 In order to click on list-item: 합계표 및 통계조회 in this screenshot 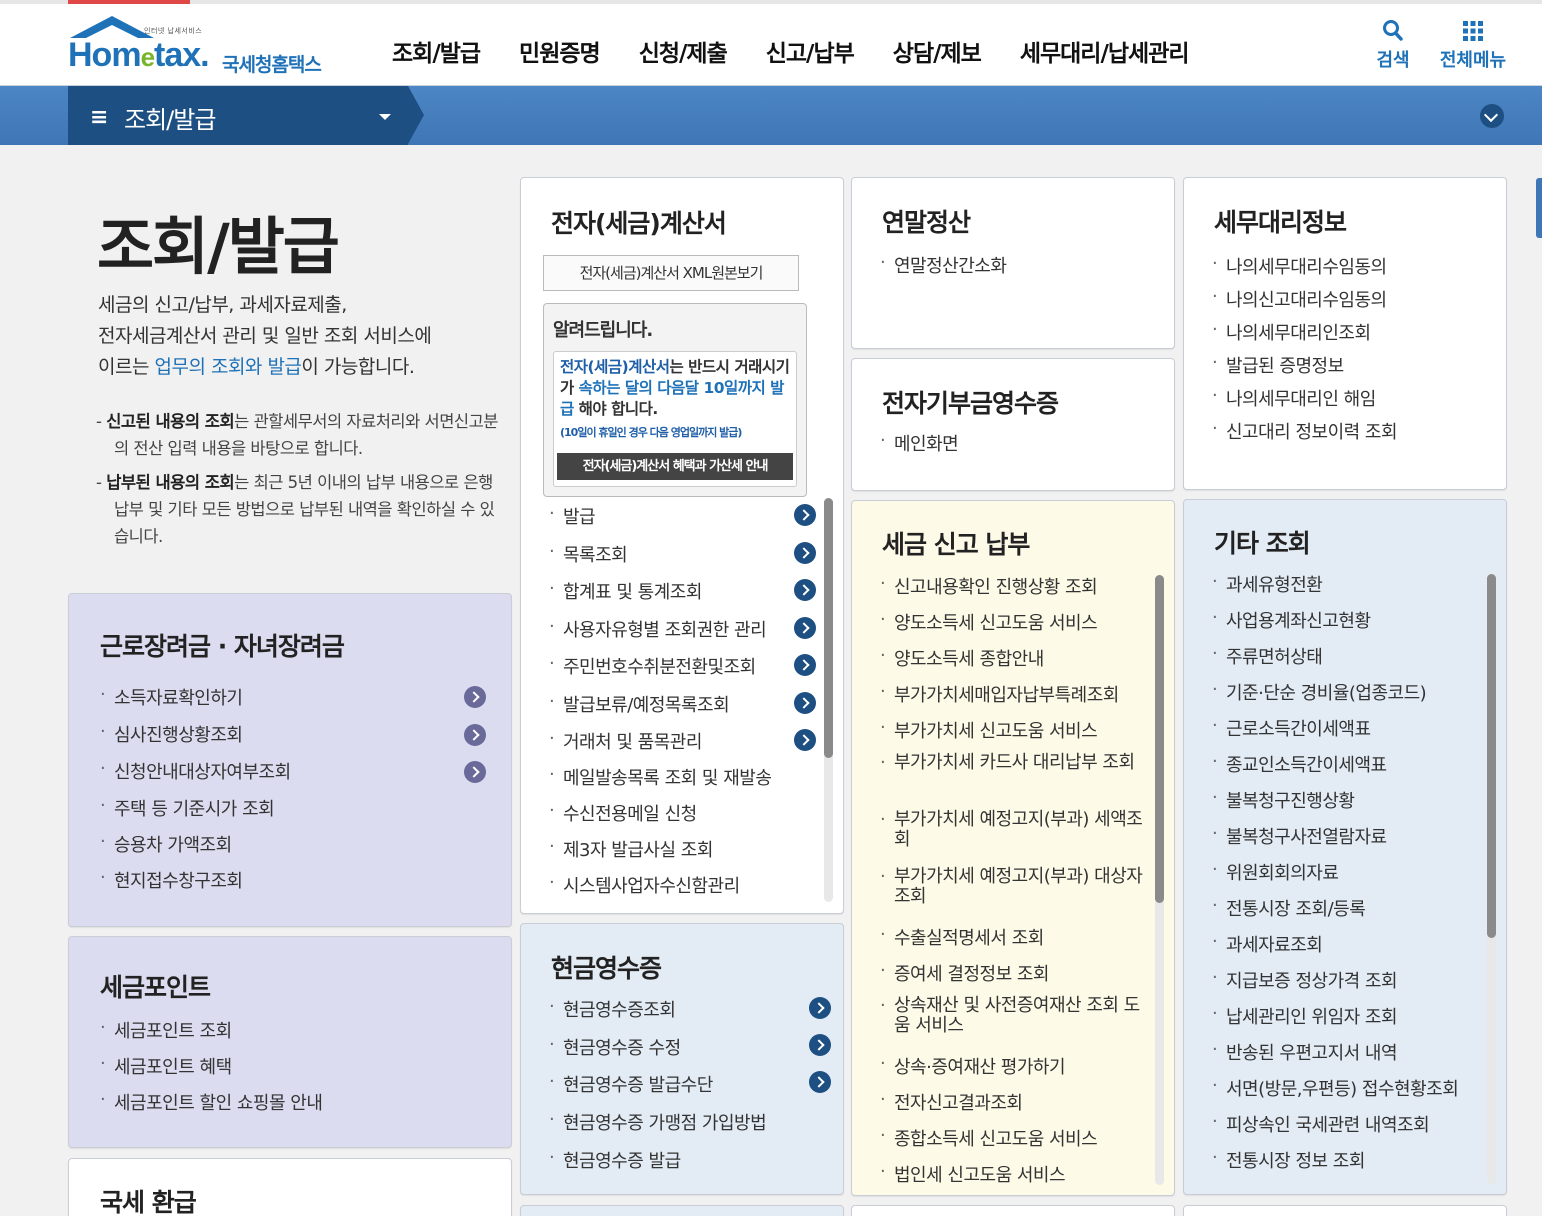, I will do `click(660, 597)`.